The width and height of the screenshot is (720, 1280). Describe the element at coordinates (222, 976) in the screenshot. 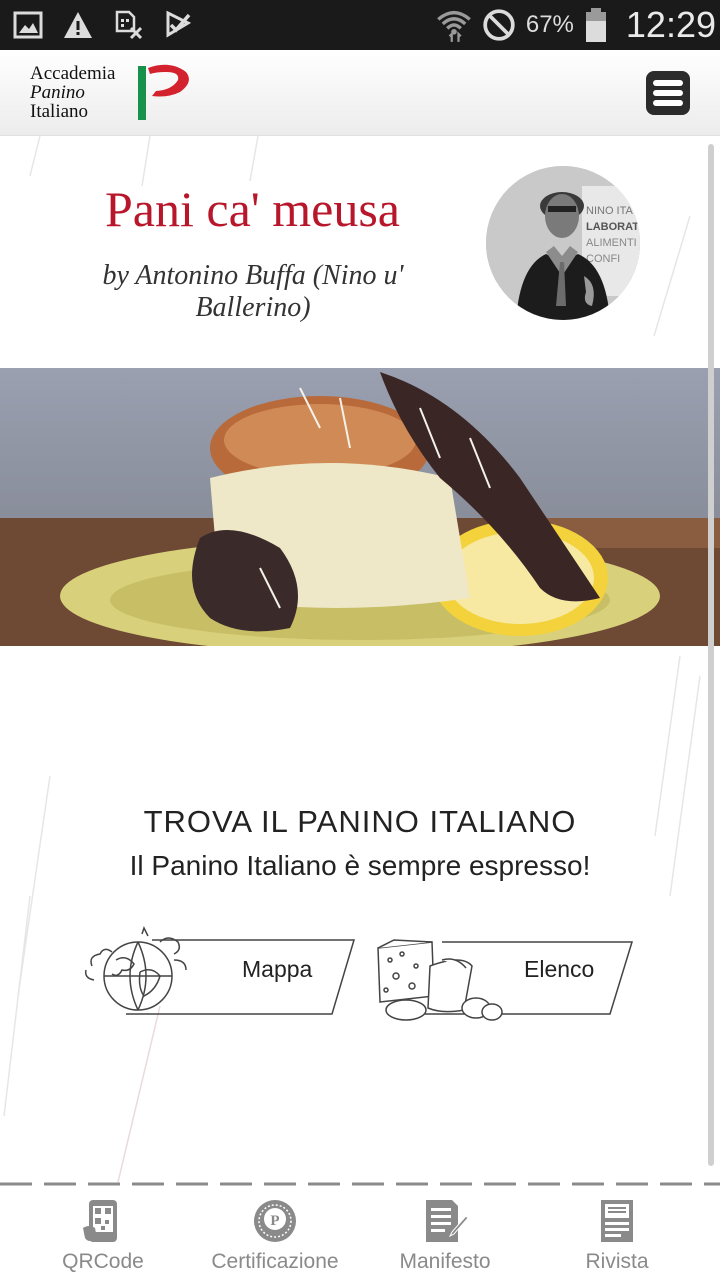

I see `mappa-button: Mappa` at that location.